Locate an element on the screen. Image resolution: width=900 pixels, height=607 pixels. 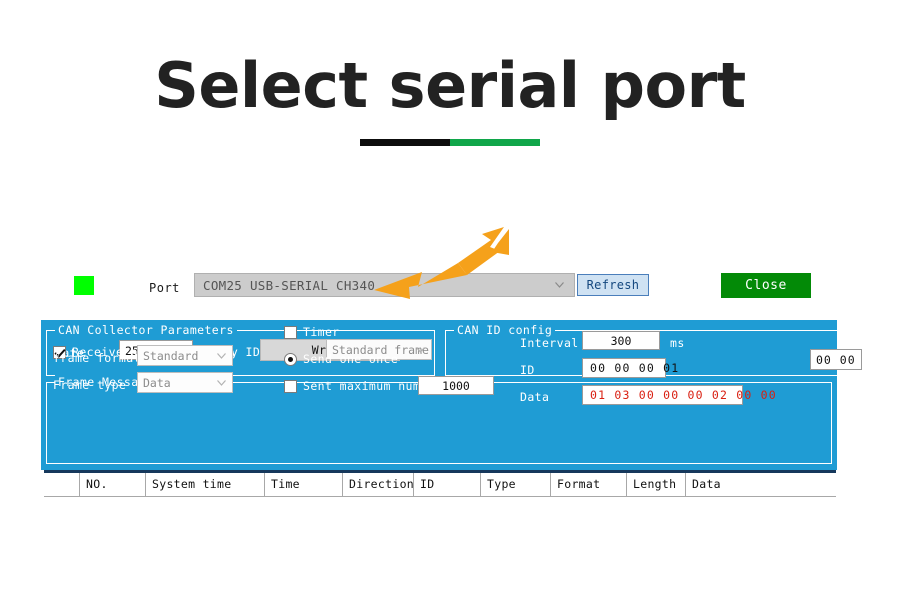
log-column-header: Format is located at coordinates (589, 484).